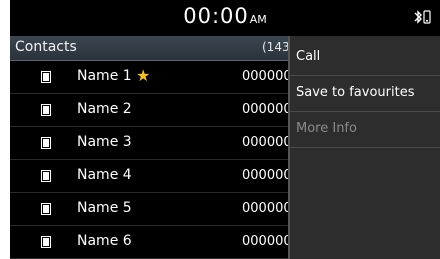 The image size is (440, 259). Describe the element at coordinates (308, 56) in the screenshot. I see `menu-item-label: Call` at that location.